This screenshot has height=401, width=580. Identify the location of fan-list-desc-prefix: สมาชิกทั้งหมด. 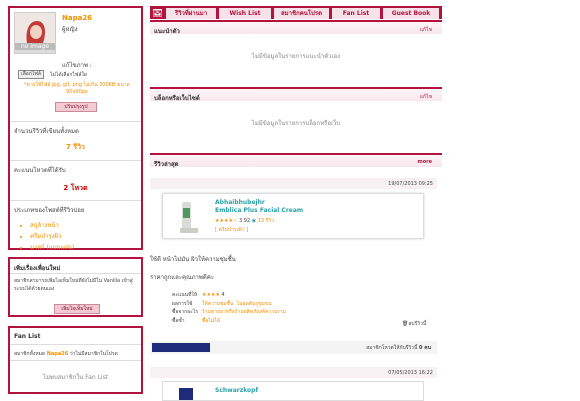
(30, 354).